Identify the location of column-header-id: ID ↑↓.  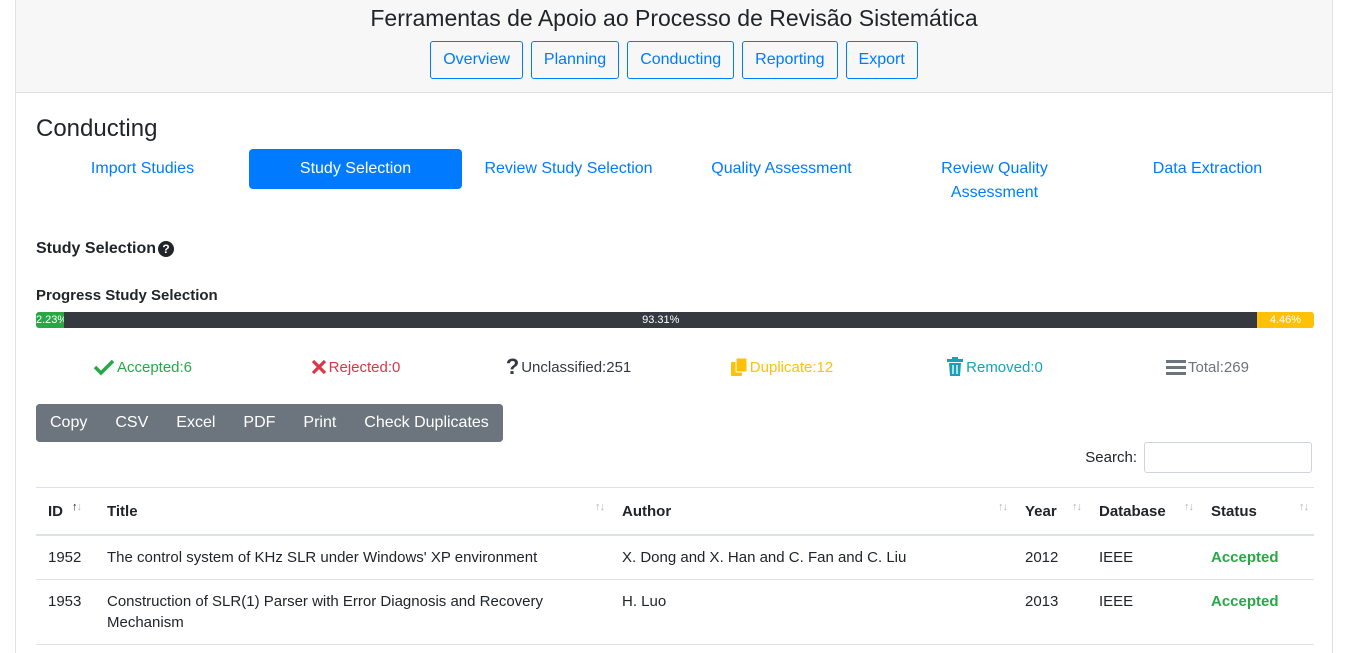
(65, 511).